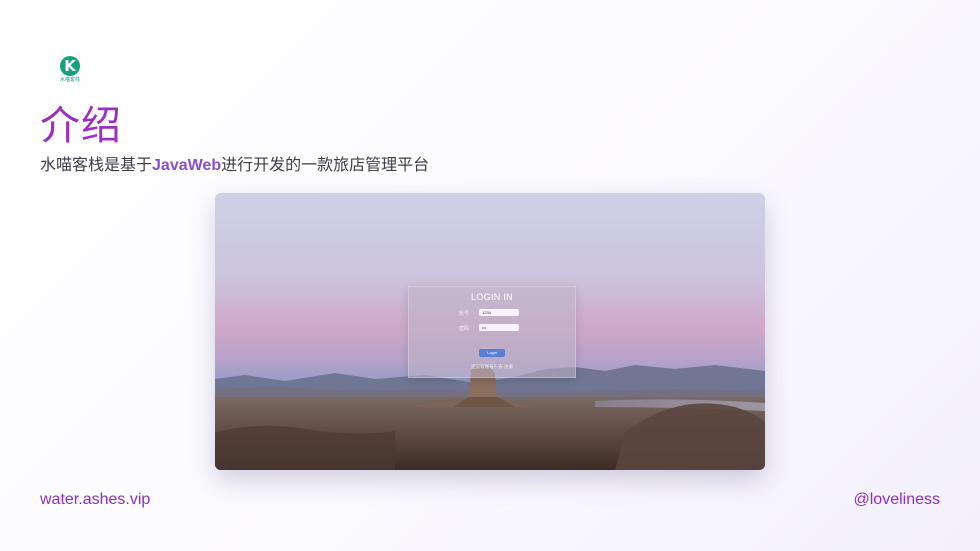  I want to click on login-card: LOGIN IN 账号 1234 密码 ••• Login 还没有账号？去 注册, so click(492, 332).